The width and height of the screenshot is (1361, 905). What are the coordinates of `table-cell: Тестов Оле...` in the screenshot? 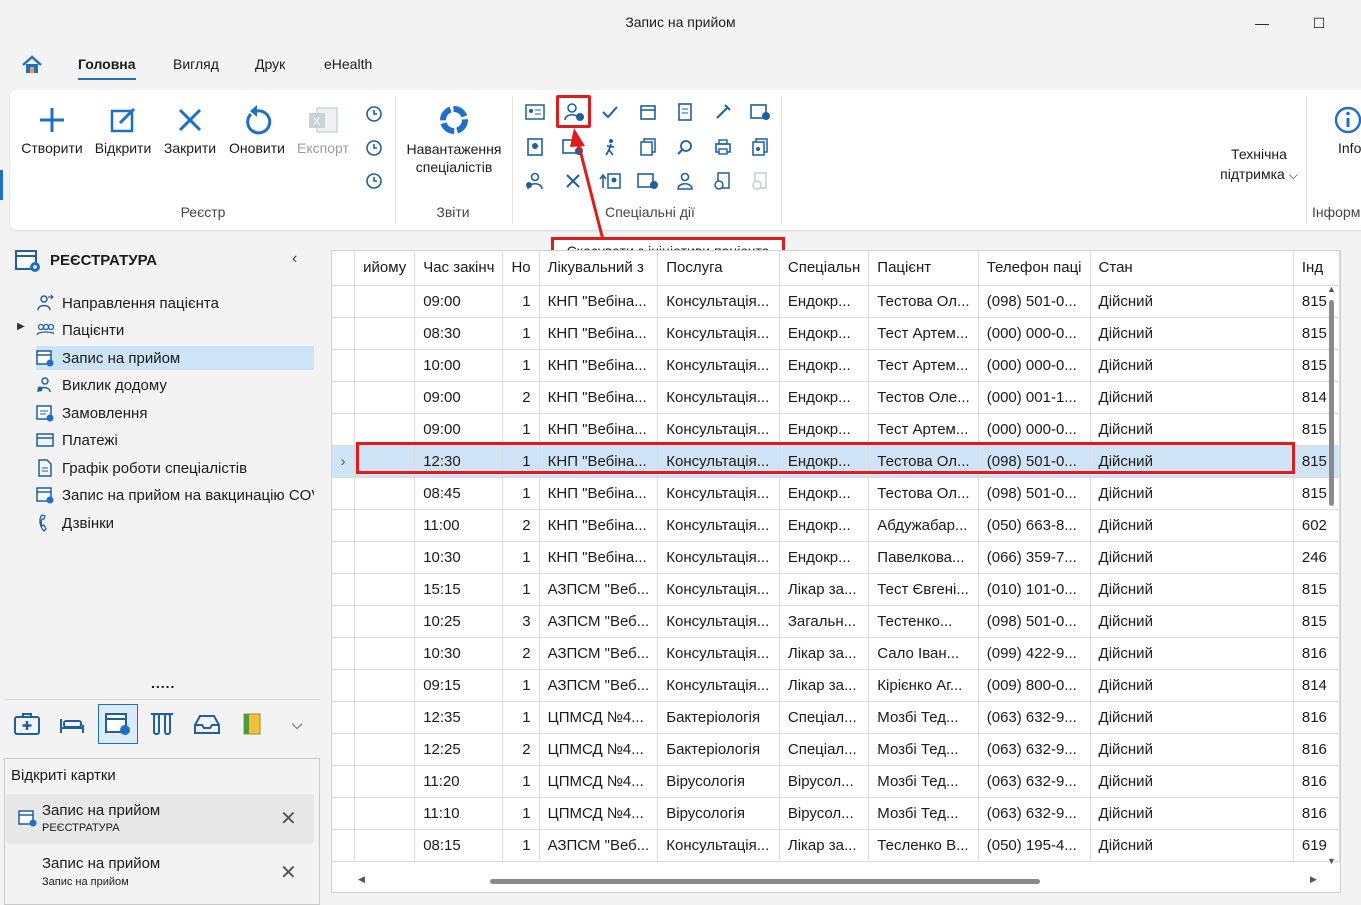 It's located at (923, 397).